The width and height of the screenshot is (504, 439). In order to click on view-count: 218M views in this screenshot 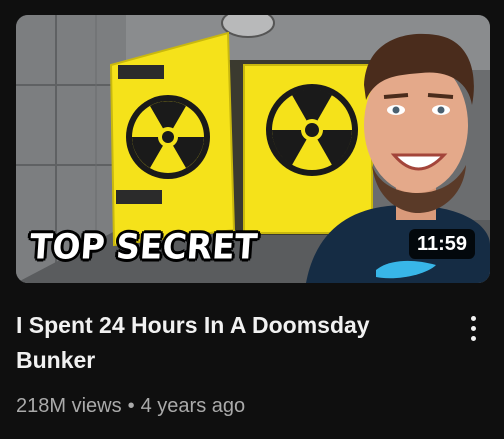, I will do `click(69, 406)`.